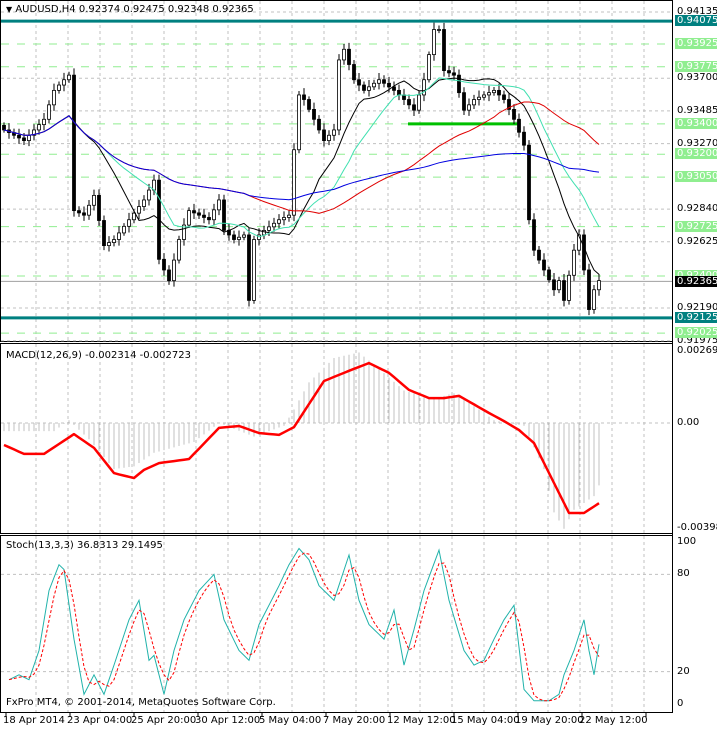 The height and width of the screenshot is (729, 717). I want to click on time-axis-label: 30 Apr 12:00, so click(228, 720).